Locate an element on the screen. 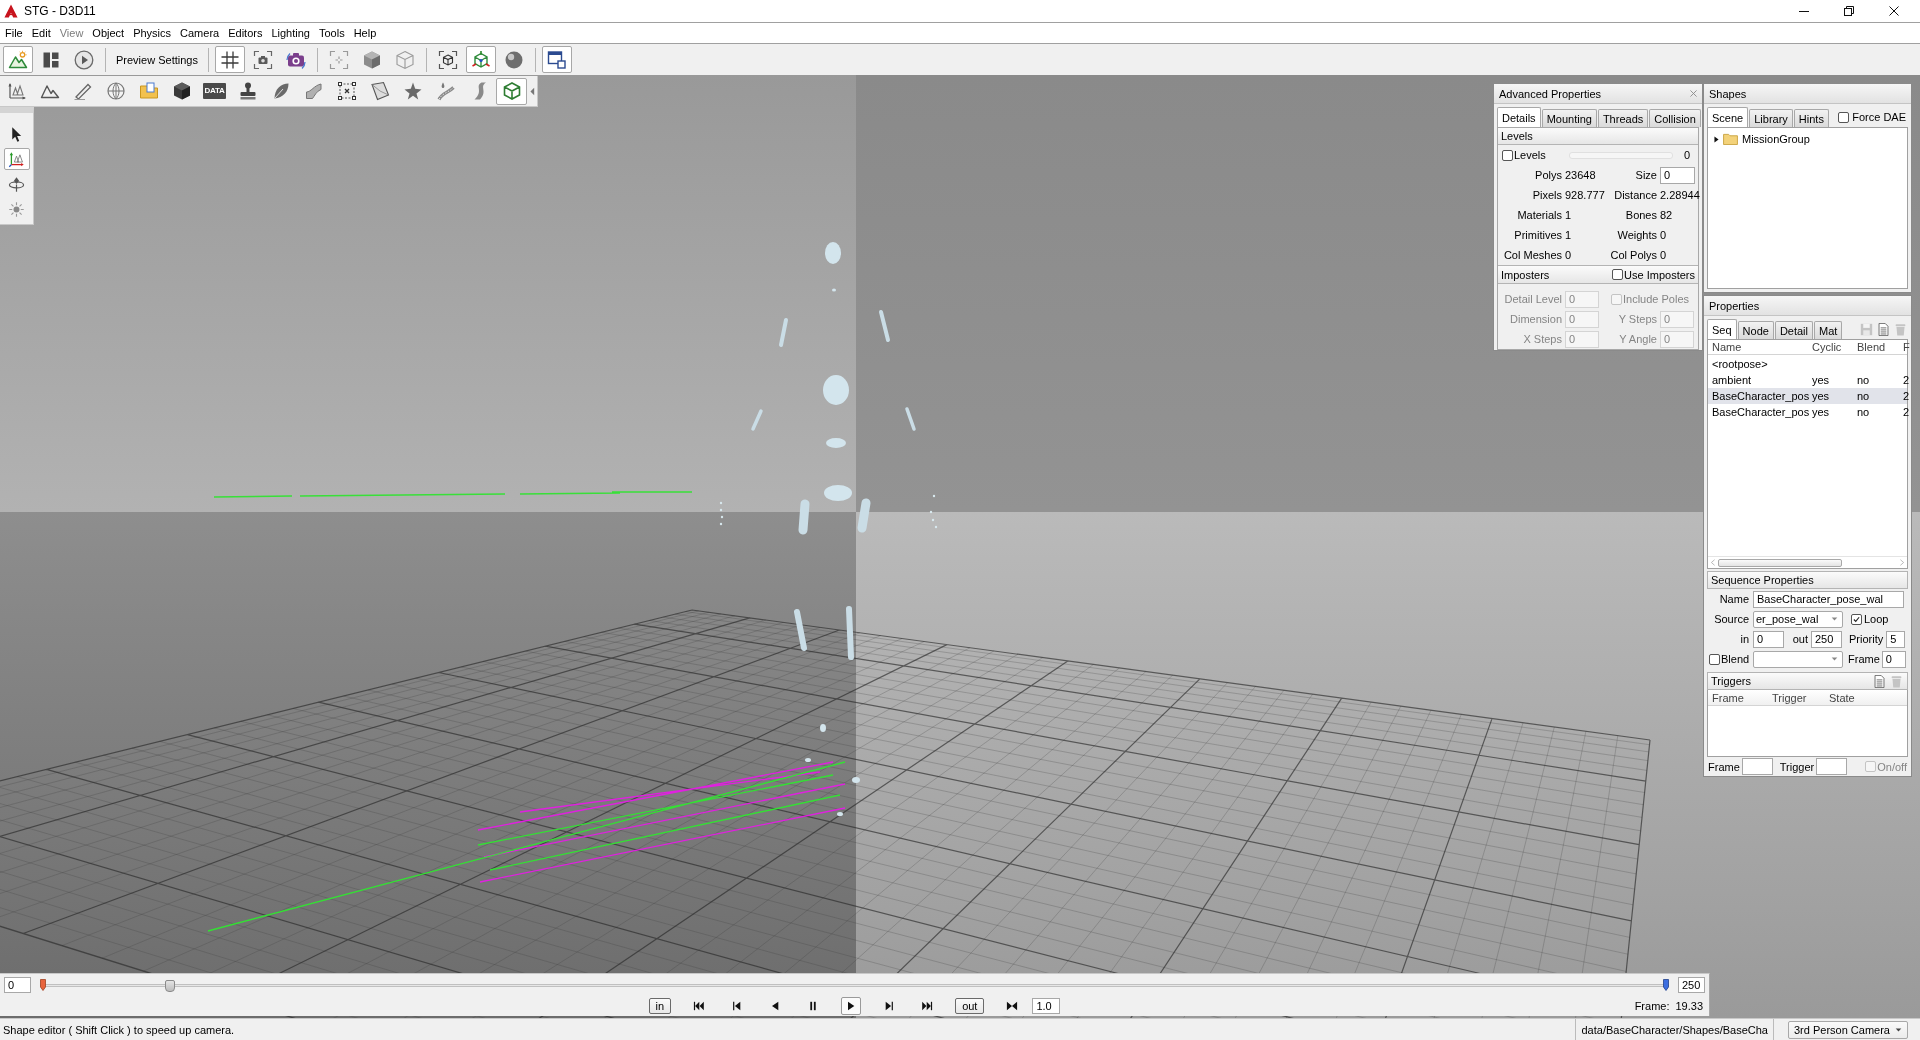 This screenshot has height=1040, width=1920. menu-item: Help is located at coordinates (365, 33).